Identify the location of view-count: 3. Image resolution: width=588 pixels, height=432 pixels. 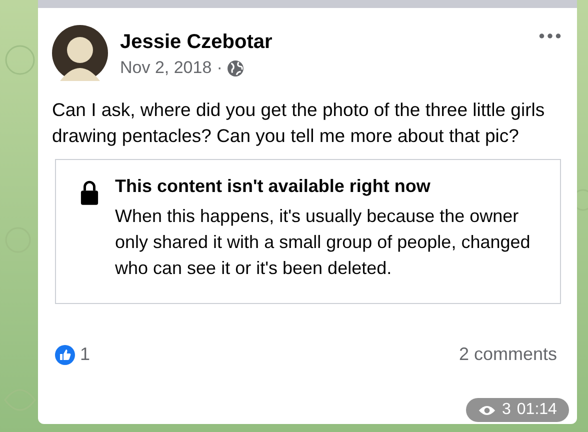
(506, 410).